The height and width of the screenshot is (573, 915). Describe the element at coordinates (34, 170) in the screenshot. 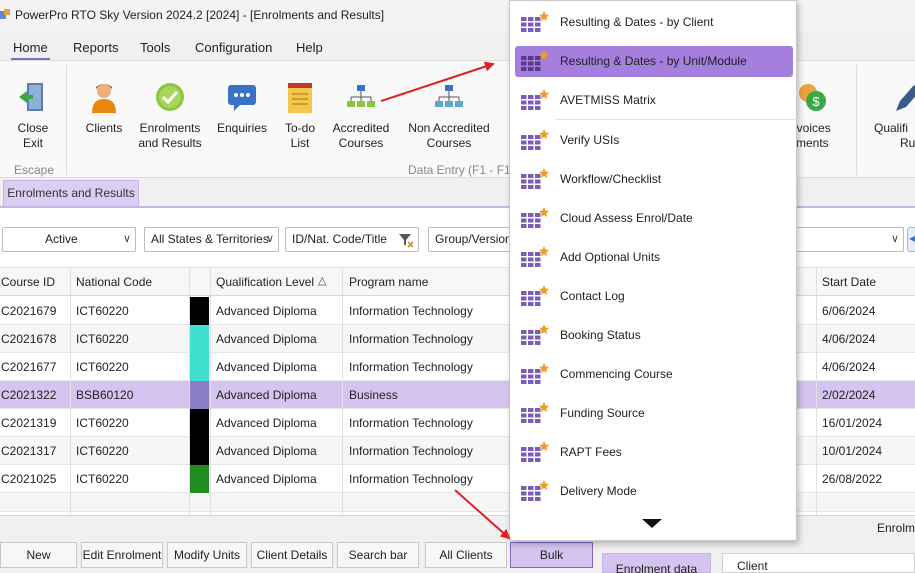

I see `escape-label: Escape` at that location.